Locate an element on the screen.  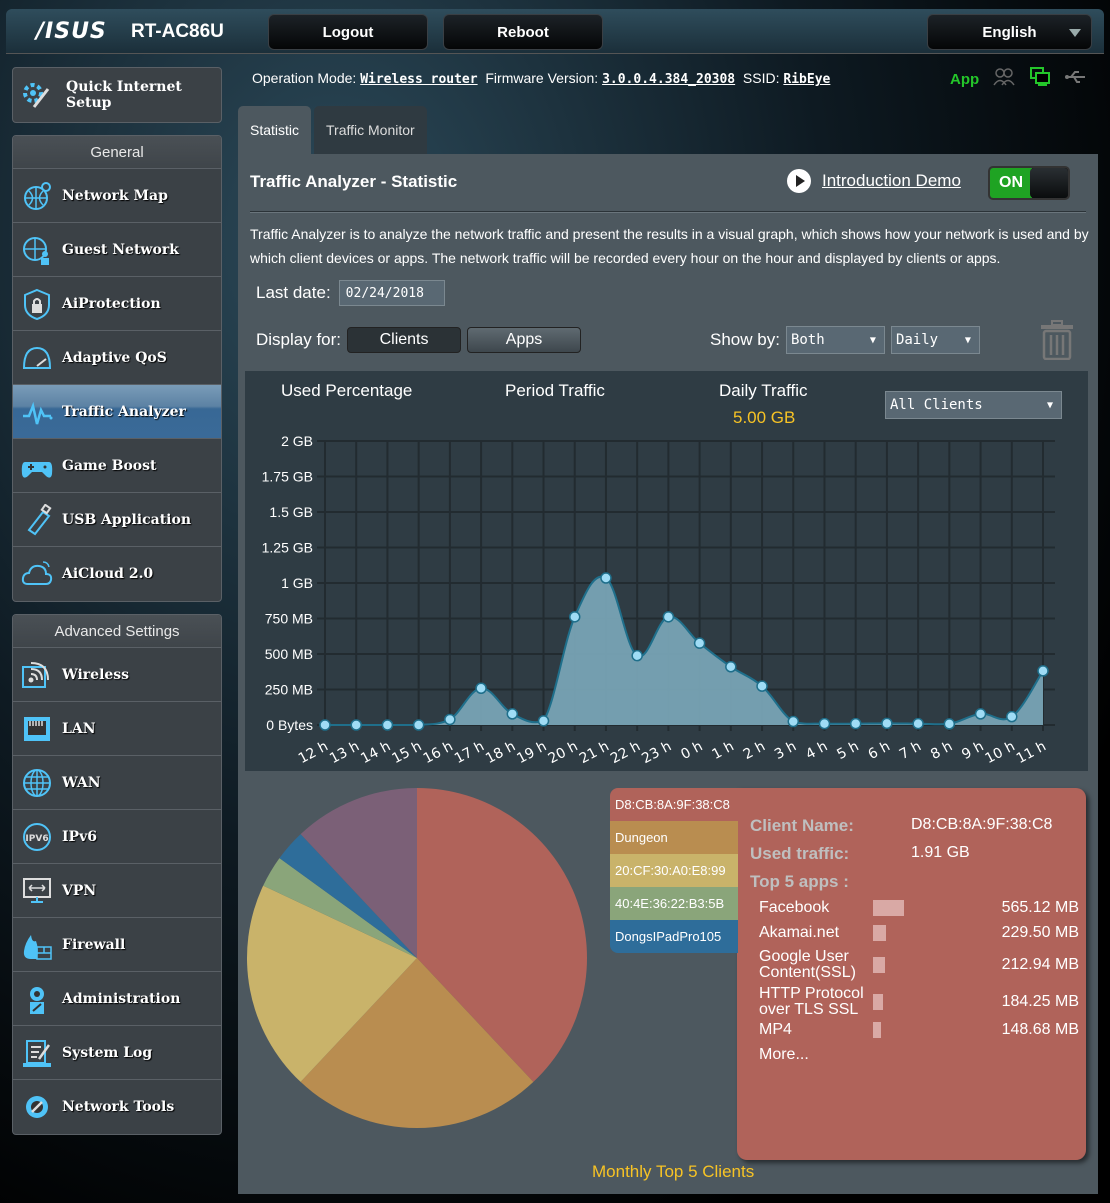
reboot-button: Reboot is located at coordinates (523, 32).